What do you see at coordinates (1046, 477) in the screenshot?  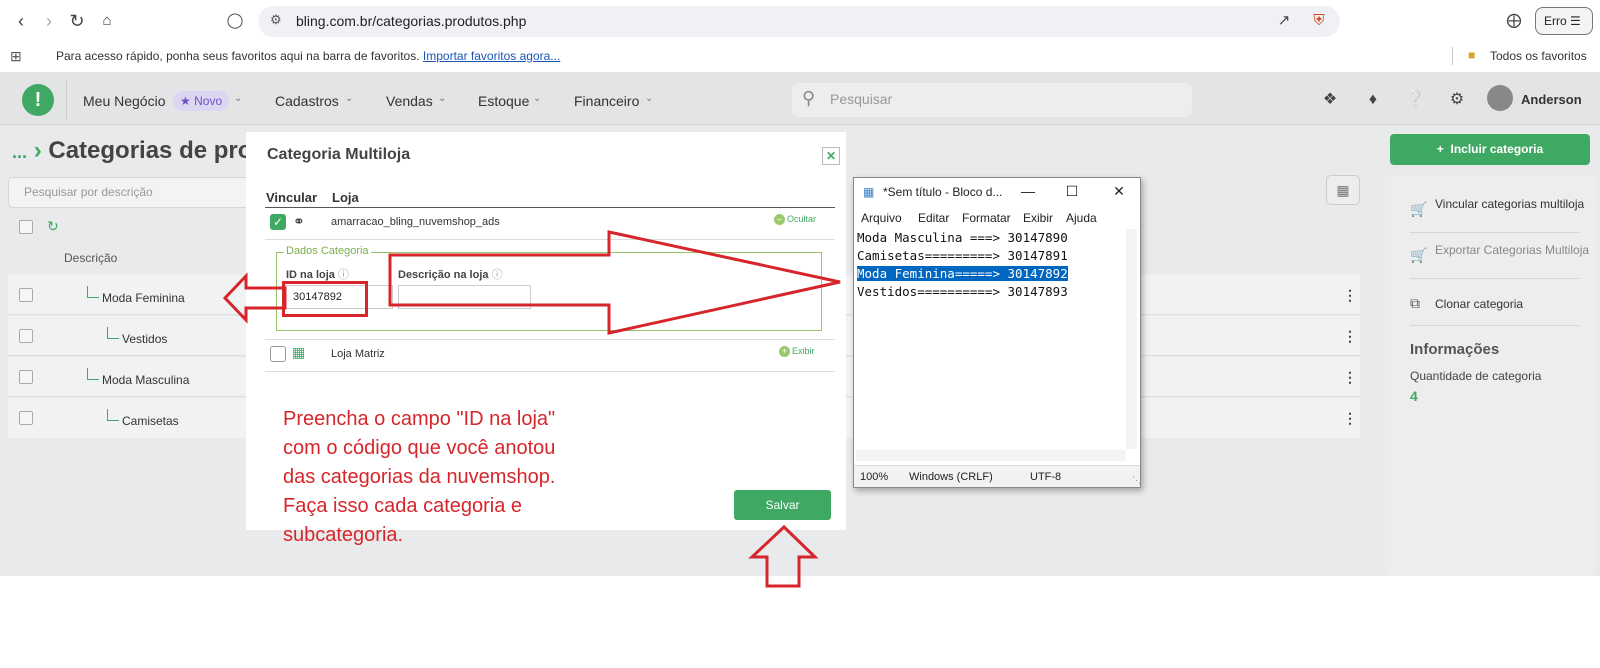 I see `status-encoding: UTF-8` at bounding box center [1046, 477].